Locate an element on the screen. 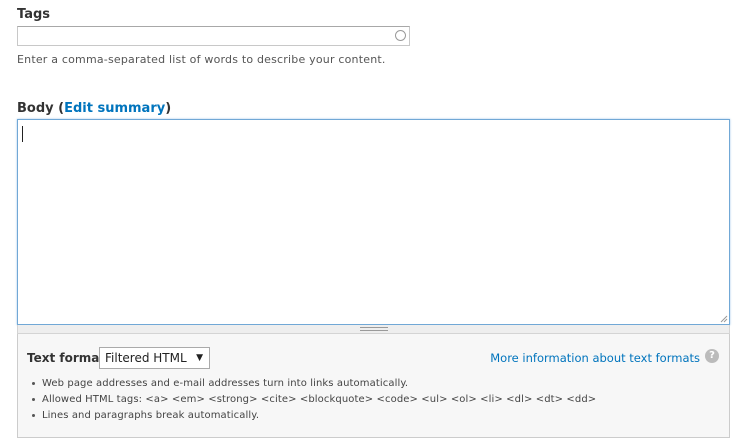  body-label-close: ) is located at coordinates (168, 108).